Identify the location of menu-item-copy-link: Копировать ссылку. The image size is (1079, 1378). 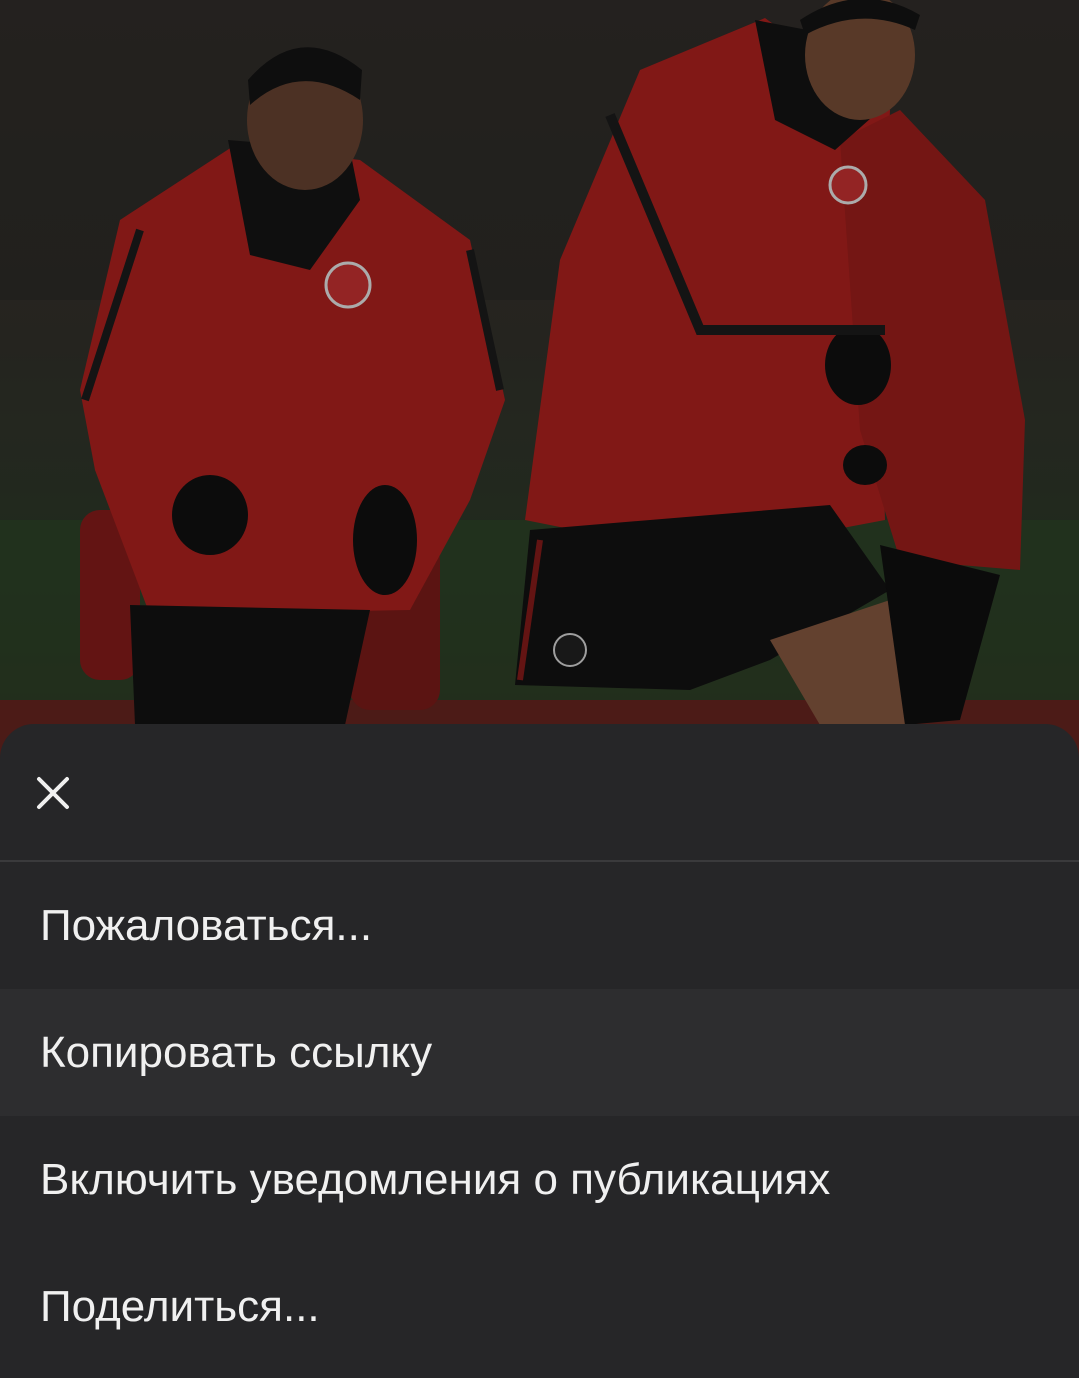
(539, 1052).